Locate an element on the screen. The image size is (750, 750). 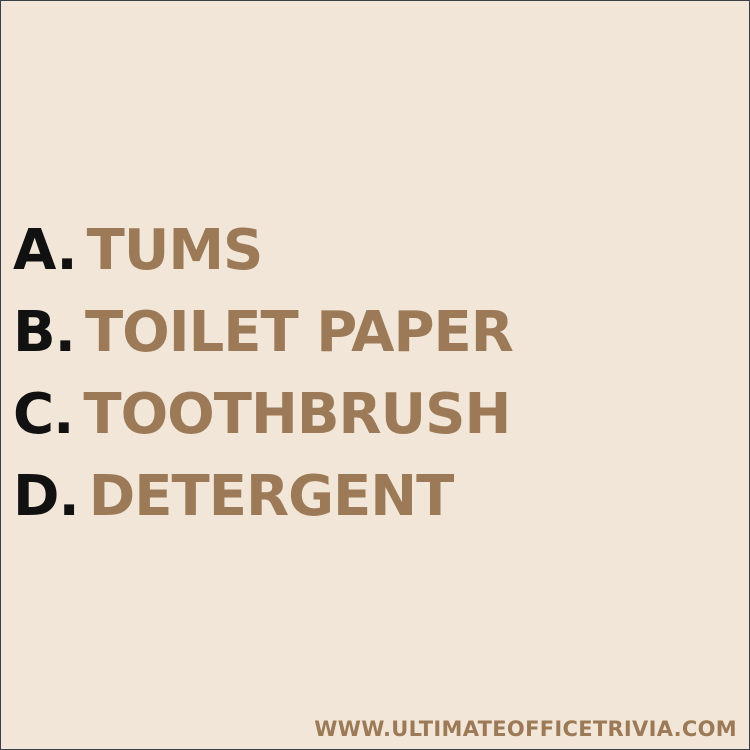
answer-letter: A. is located at coordinates (45, 250).